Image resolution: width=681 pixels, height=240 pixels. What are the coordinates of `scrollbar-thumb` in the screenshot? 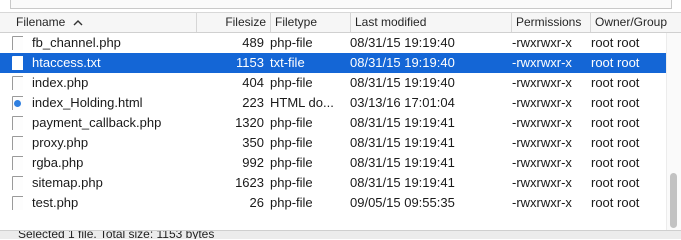 It's located at (673, 200).